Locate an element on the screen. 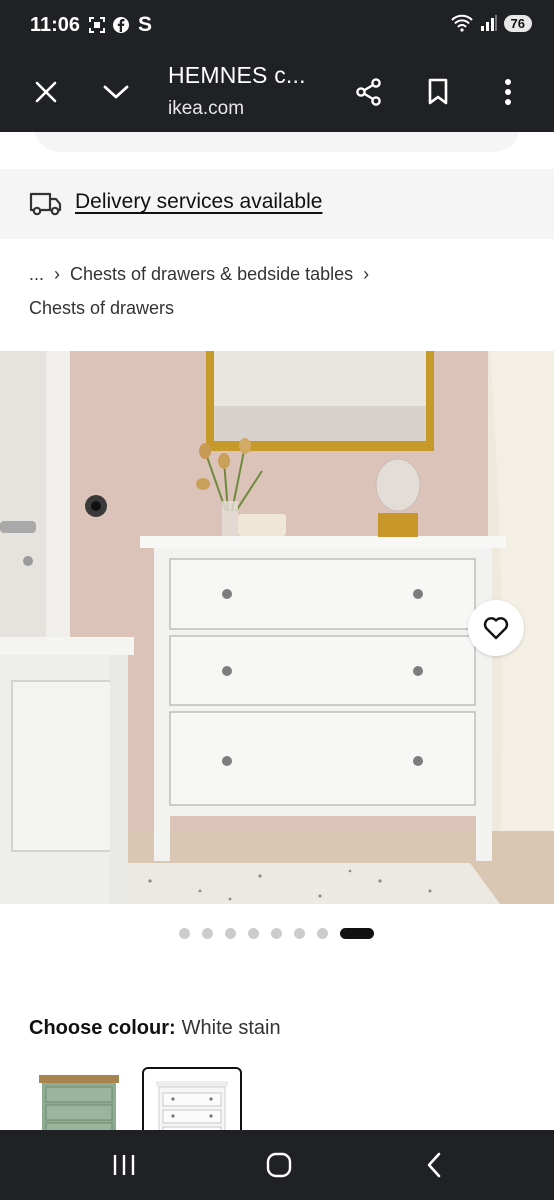 This screenshot has height=1200, width=554. back-button is located at coordinates (434, 1165).